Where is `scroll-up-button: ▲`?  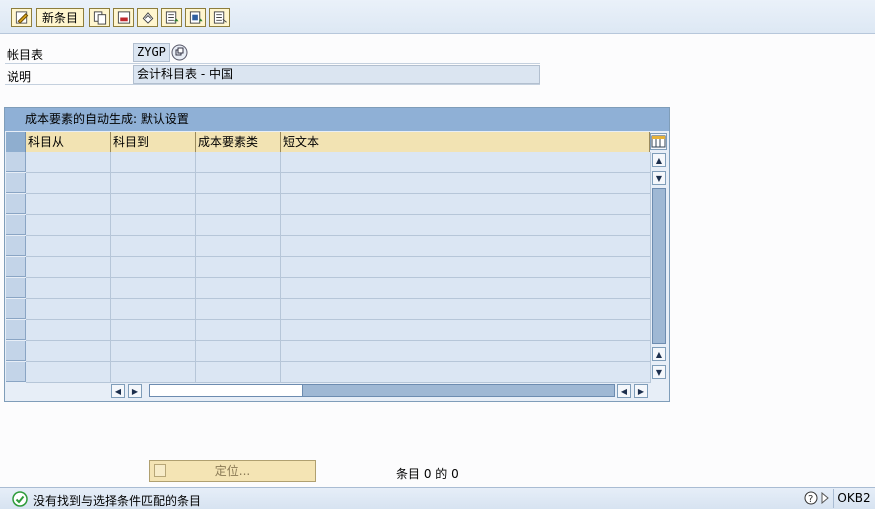 scroll-up-button: ▲ is located at coordinates (659, 160).